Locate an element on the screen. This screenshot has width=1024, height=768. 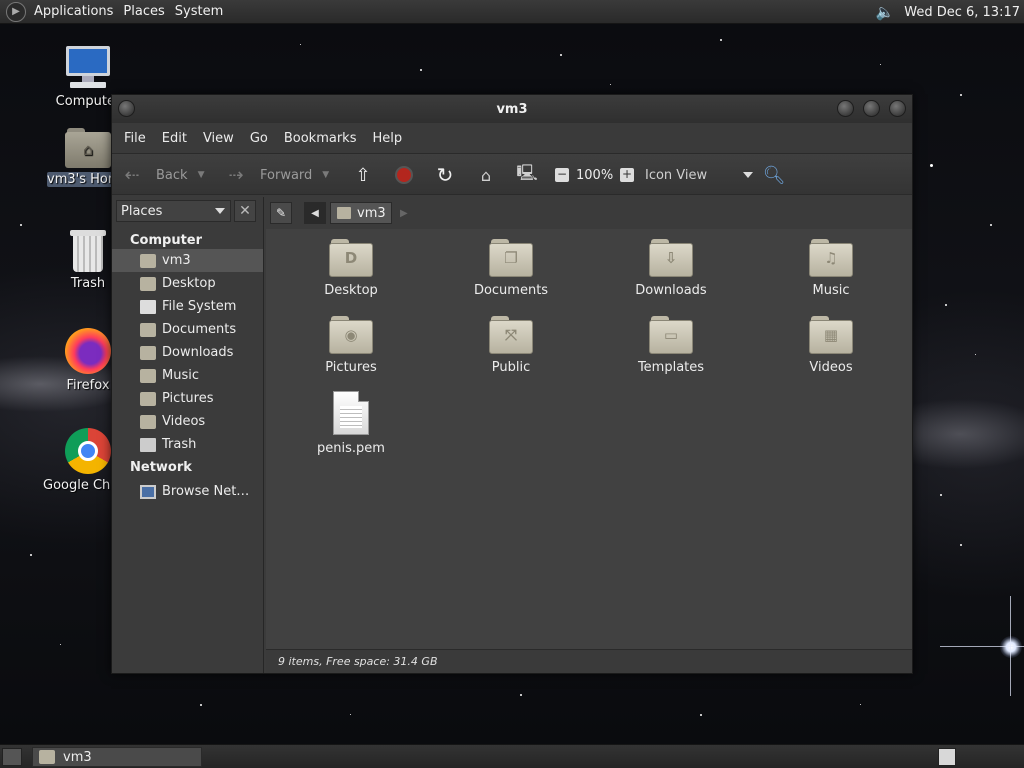
breadcrumb-vm3: vm3 is located at coordinates (361, 213).